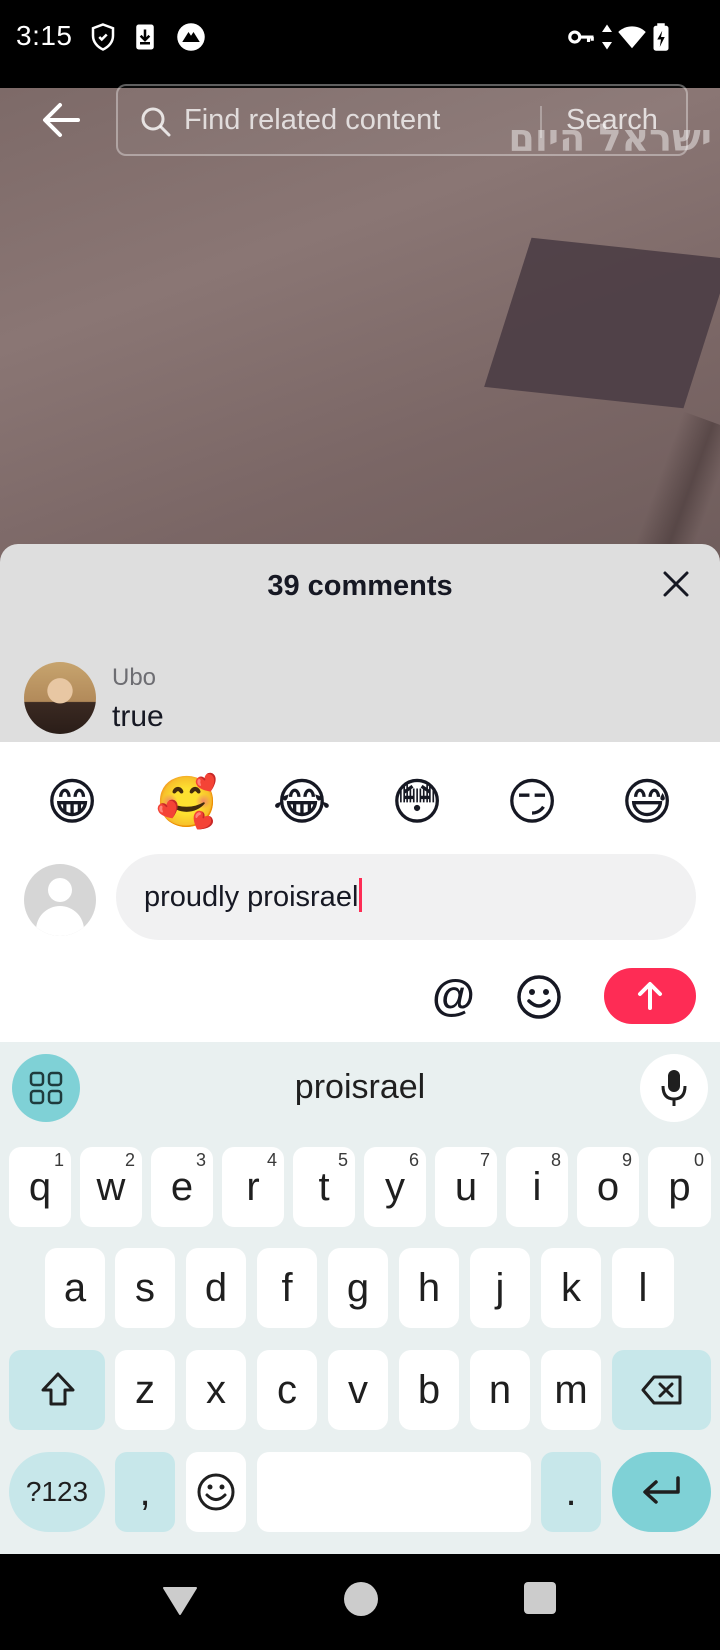 The image size is (720, 1650). Describe the element at coordinates (287, 1288) in the screenshot. I see `key-f: f` at that location.